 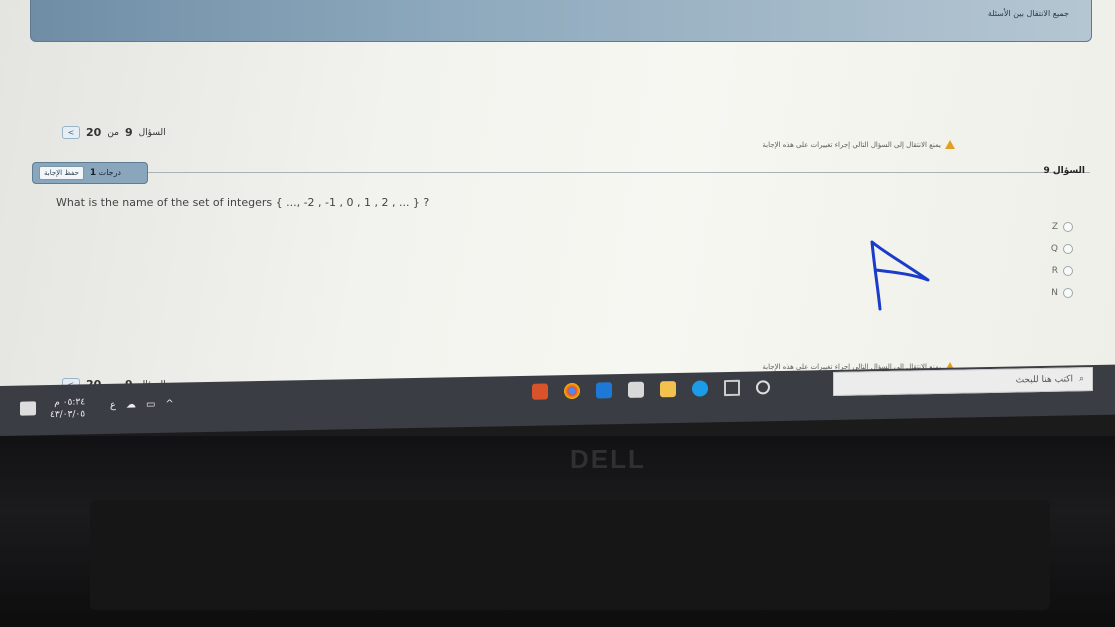 What do you see at coordinates (950, 144) in the screenshot?
I see `warning-icon` at bounding box center [950, 144].